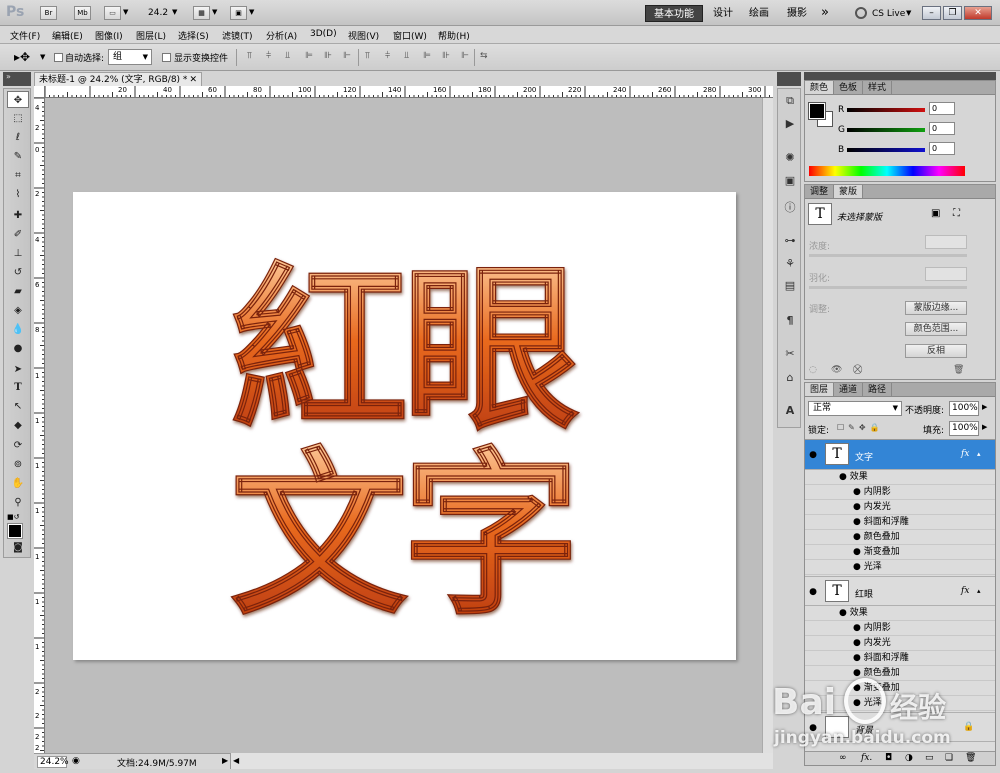  What do you see at coordinates (759, 13) in the screenshot?
I see `workspace-painting: 绘画` at bounding box center [759, 13].